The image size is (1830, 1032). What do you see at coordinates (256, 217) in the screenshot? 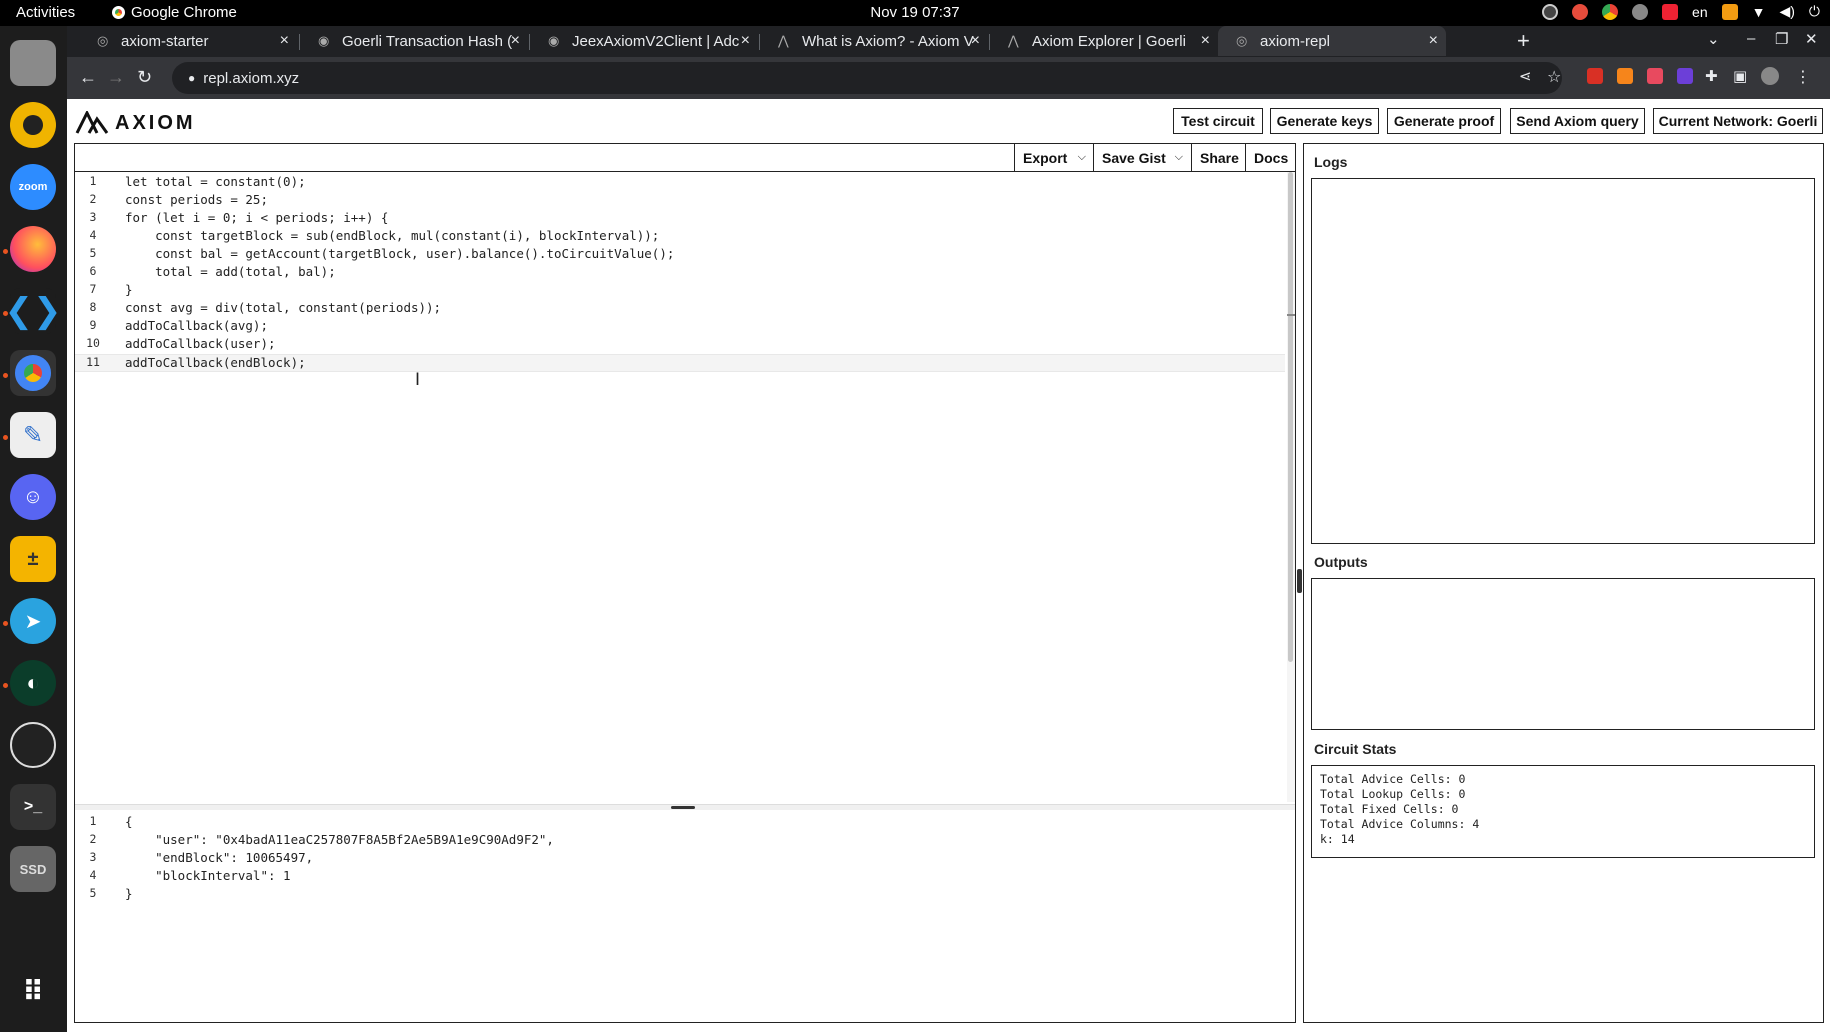
I see `code-line: for (let i = 0; i < periods; i++) {` at bounding box center [256, 217].